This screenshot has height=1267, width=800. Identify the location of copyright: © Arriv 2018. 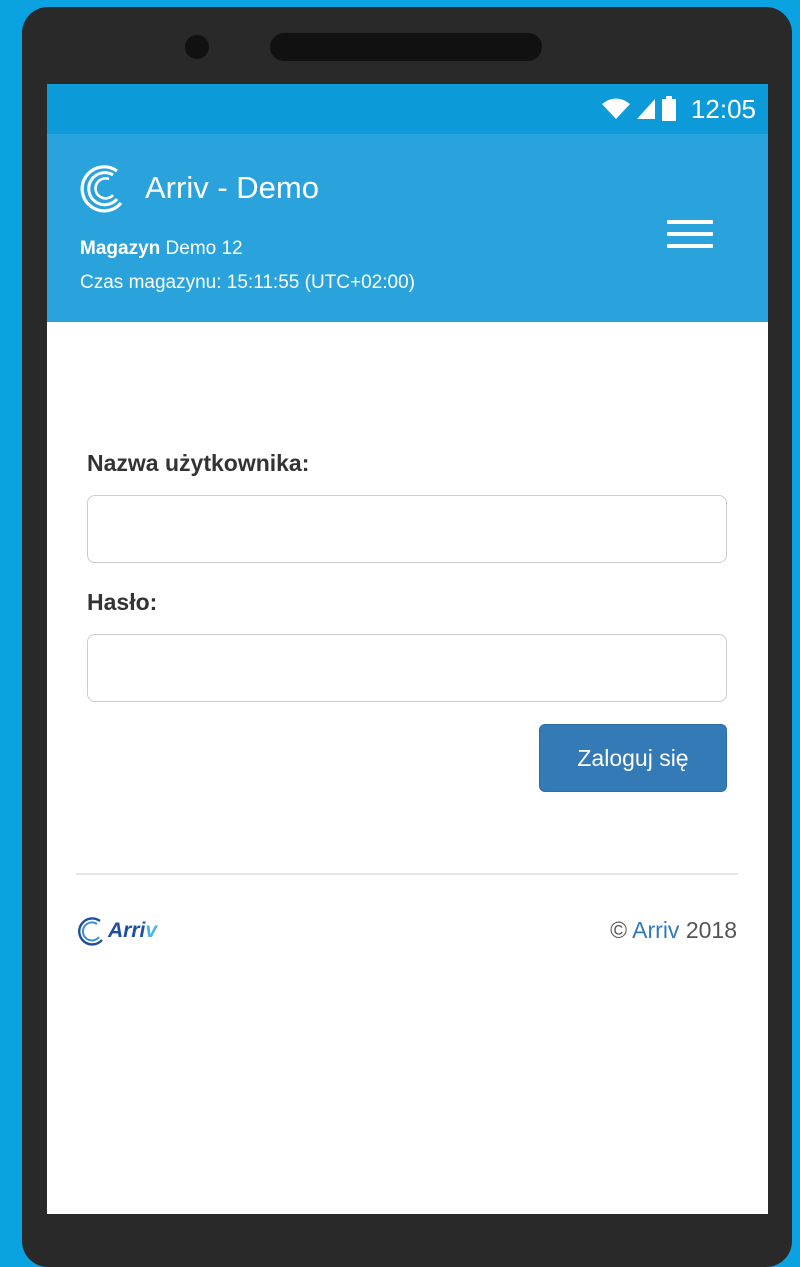
(673, 930).